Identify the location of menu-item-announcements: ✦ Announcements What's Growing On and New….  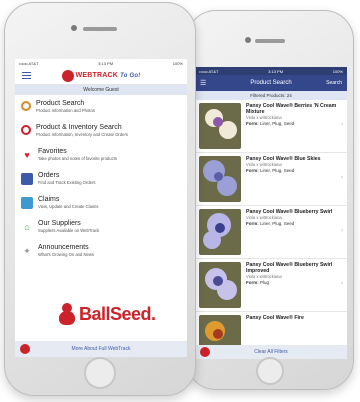
(101, 253).